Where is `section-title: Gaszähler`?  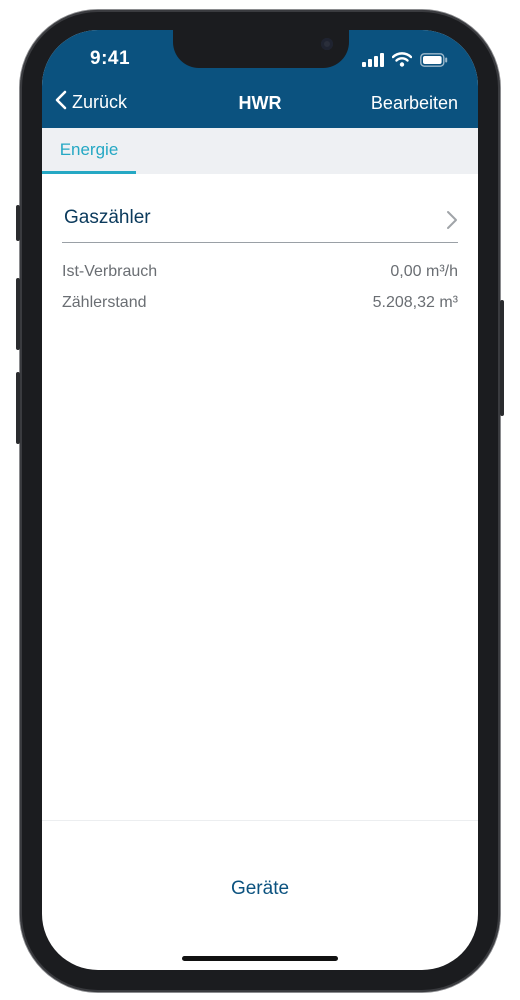 section-title: Gaszähler is located at coordinates (107, 217).